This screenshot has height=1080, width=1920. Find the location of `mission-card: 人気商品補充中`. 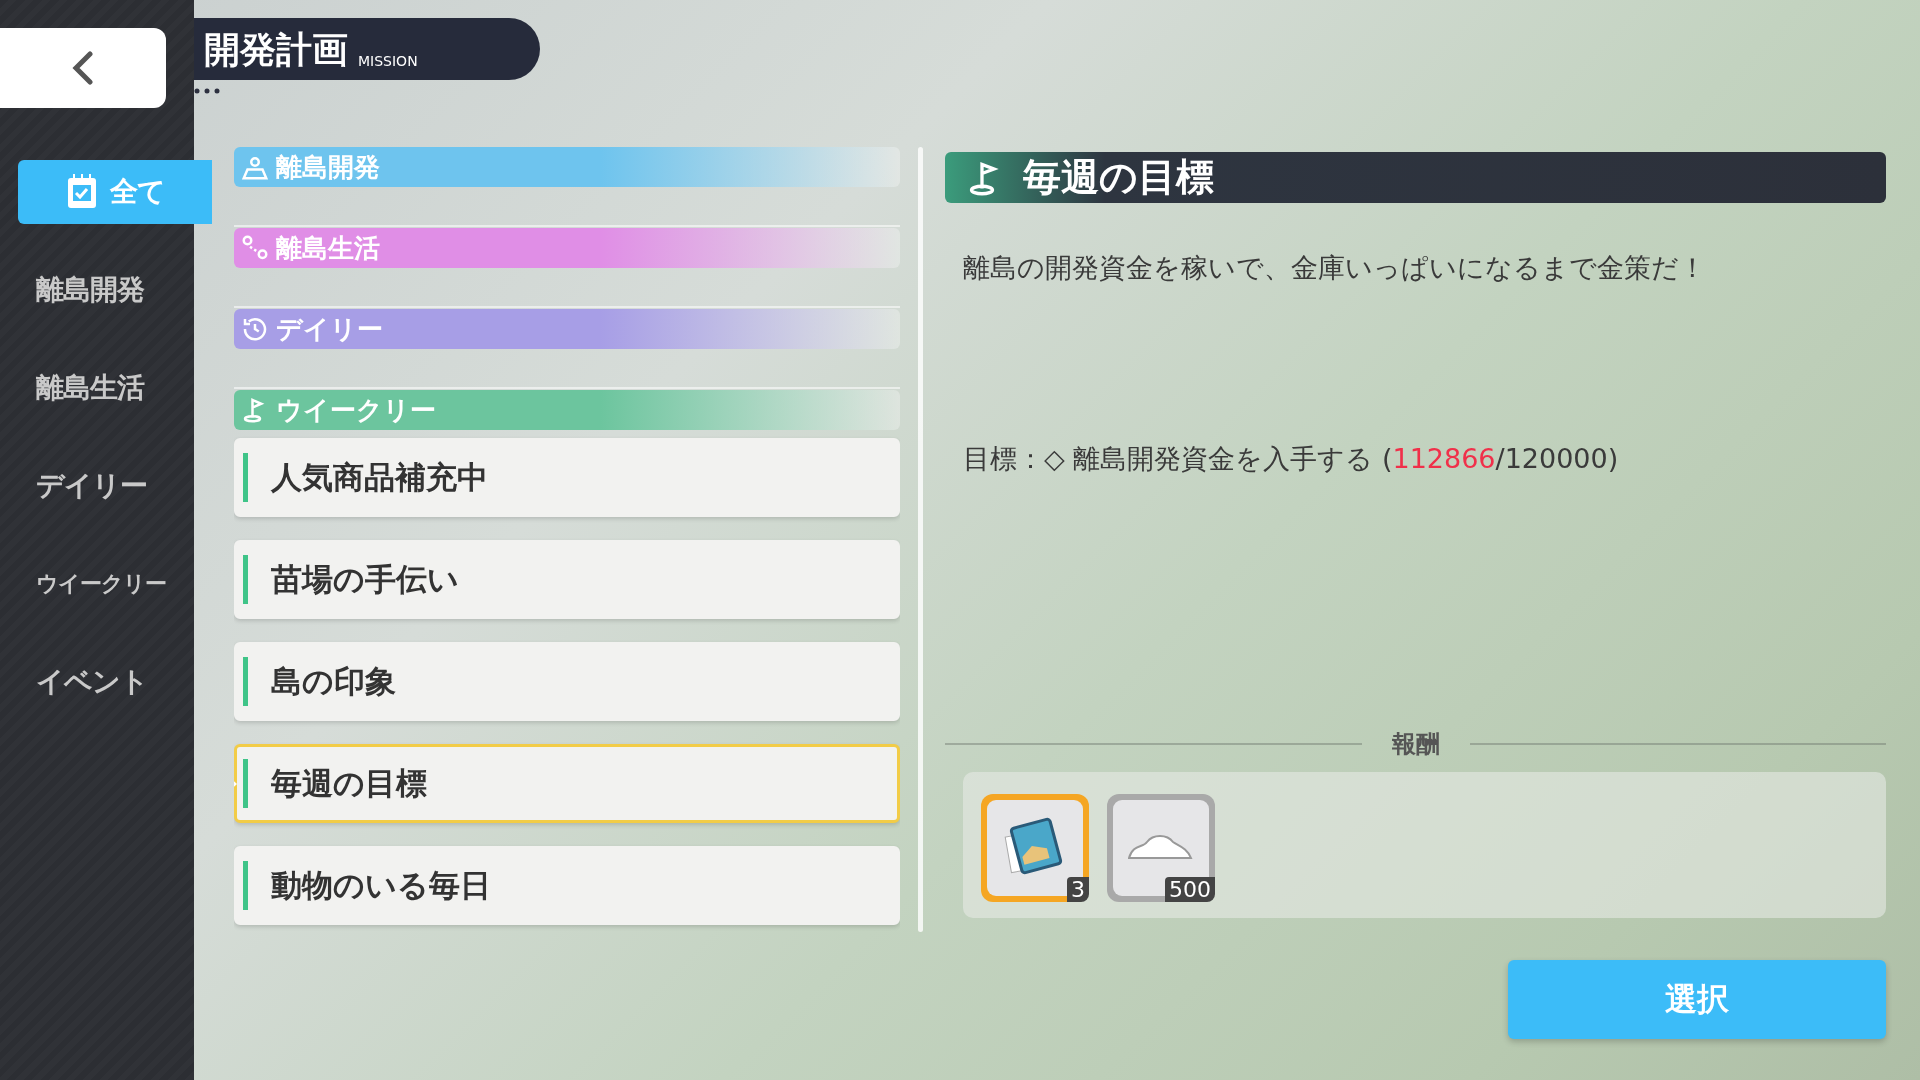

mission-card: 人気商品補充中 is located at coordinates (567, 477).